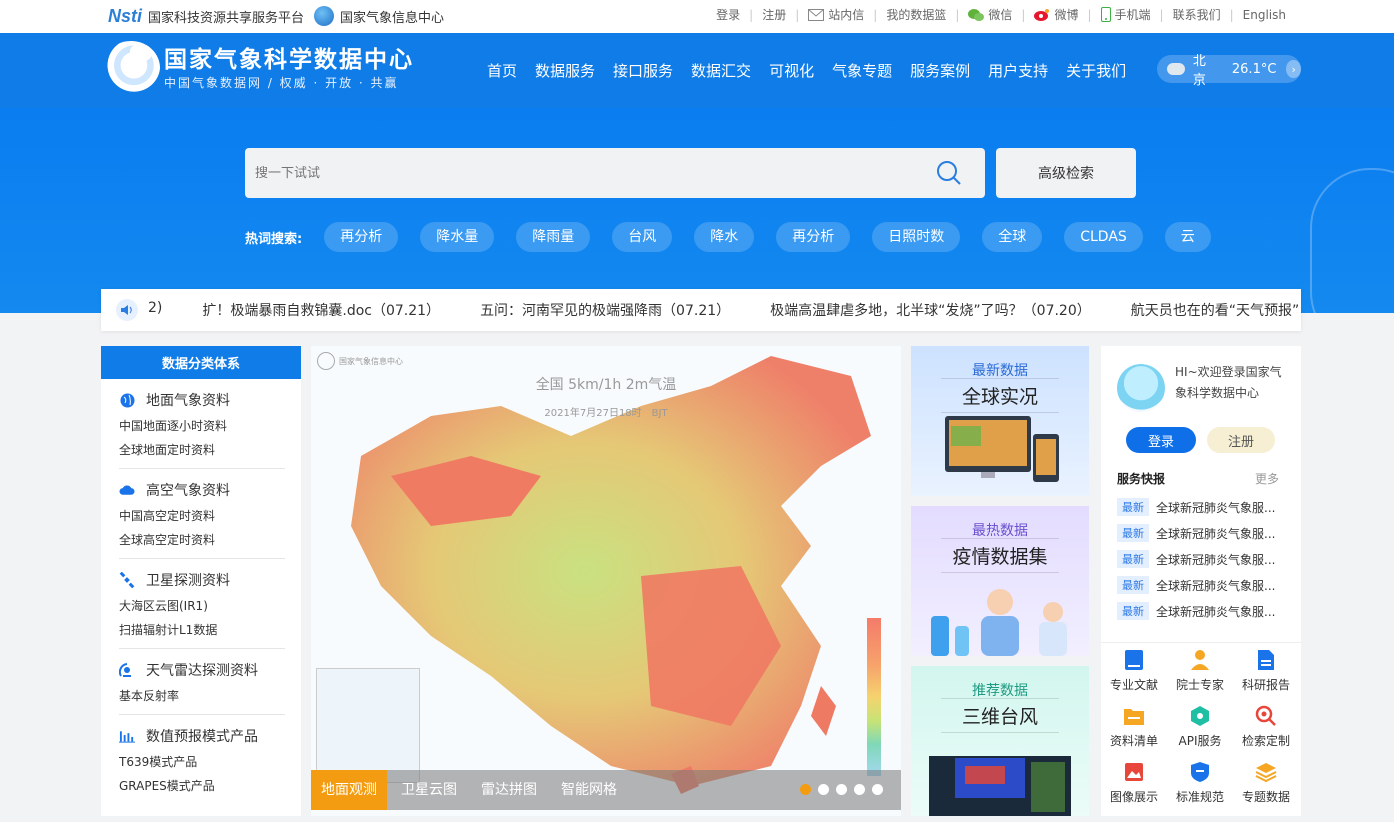  What do you see at coordinates (226, 16) in the screenshot?
I see `platform-link: 国家科技资源共享服务平台` at bounding box center [226, 16].